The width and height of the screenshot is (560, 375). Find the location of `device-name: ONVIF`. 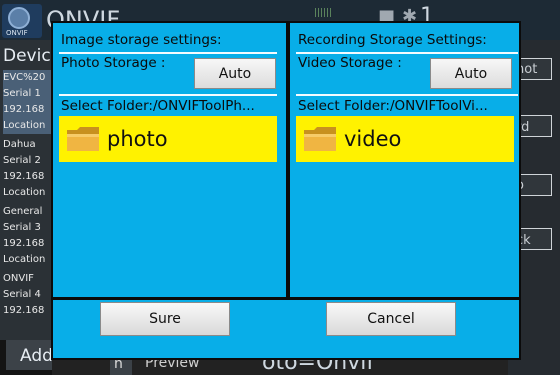

device-name: ONVIF is located at coordinates (28, 279).